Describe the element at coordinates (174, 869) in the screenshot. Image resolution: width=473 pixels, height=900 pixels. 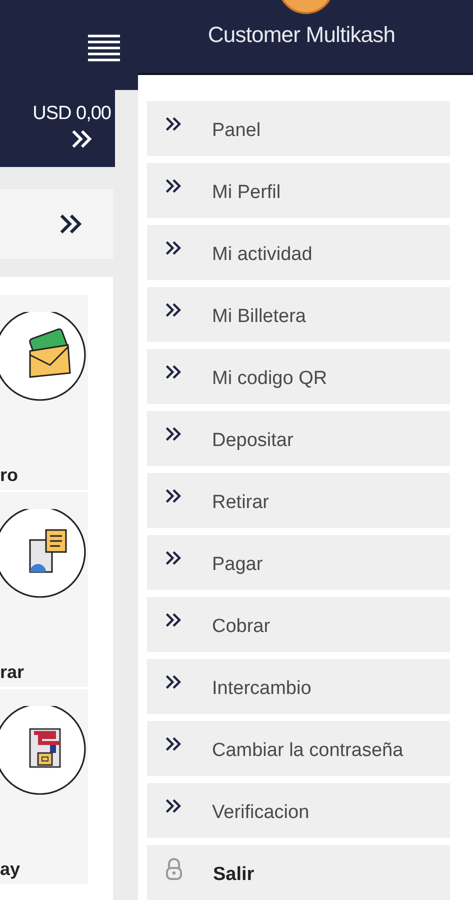
I see `lock-icon` at that location.